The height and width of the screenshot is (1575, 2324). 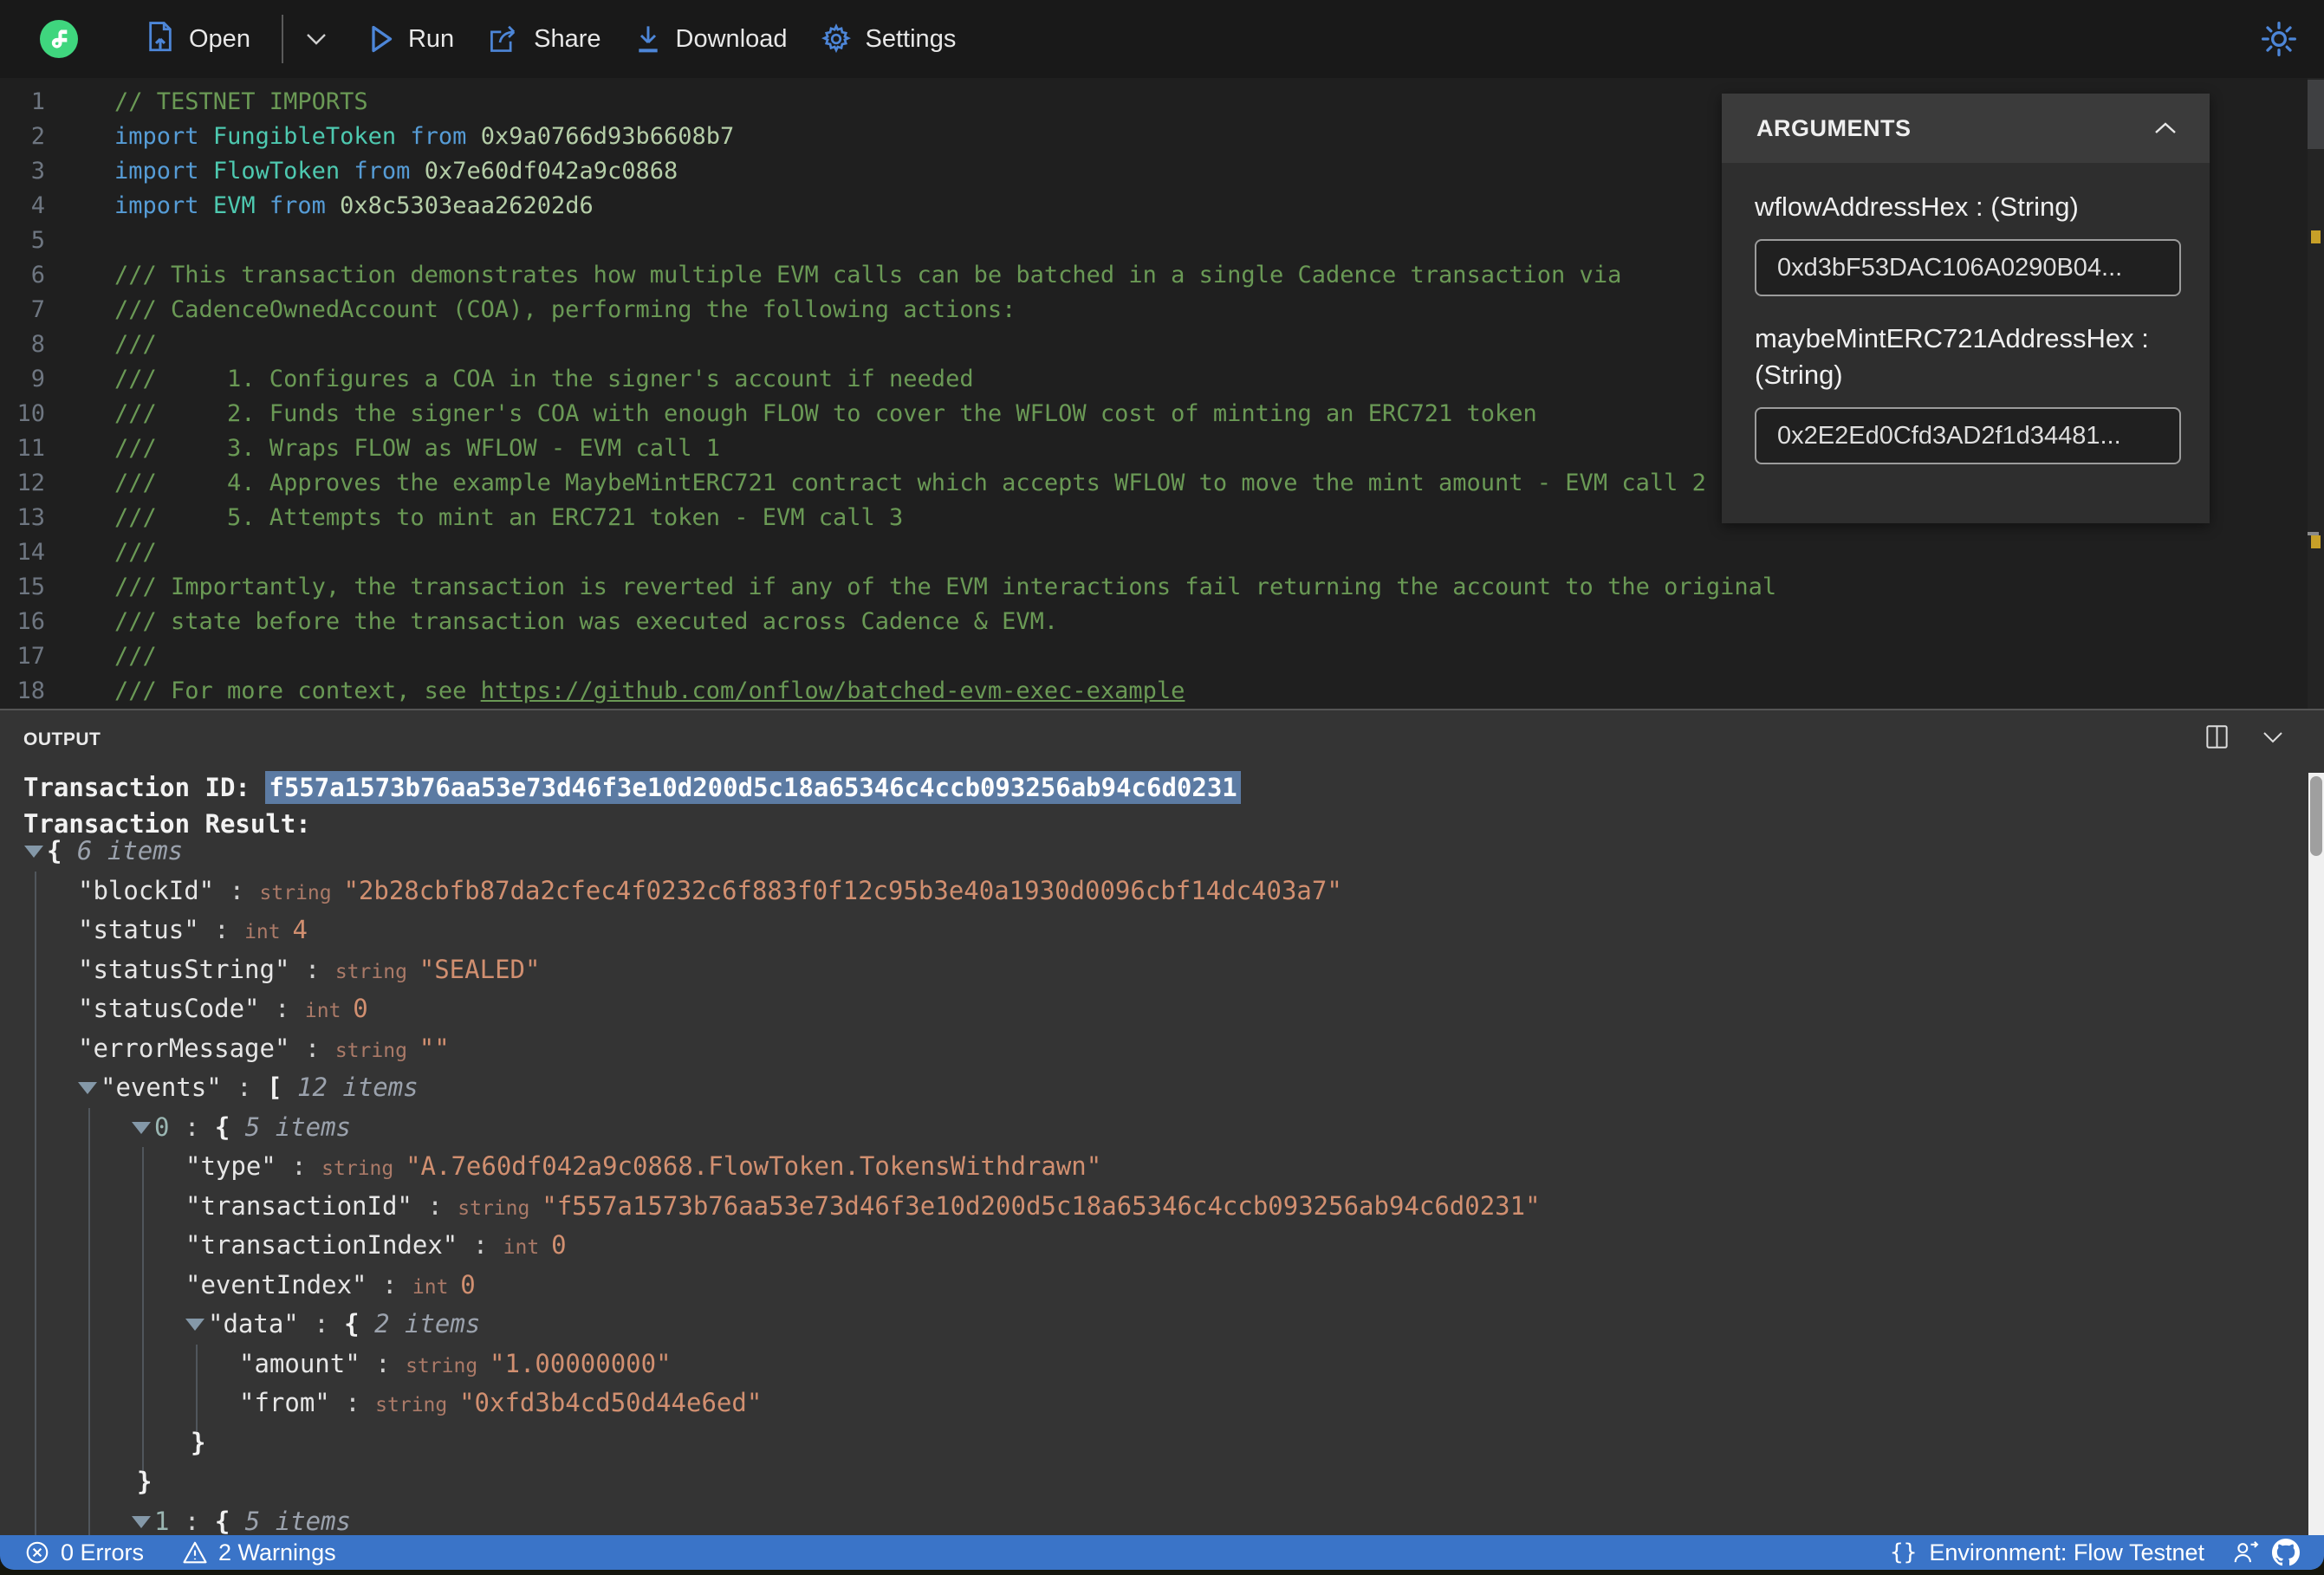 I want to click on json-row: "events" : [ 12 items, so click(x=1153, y=1088).